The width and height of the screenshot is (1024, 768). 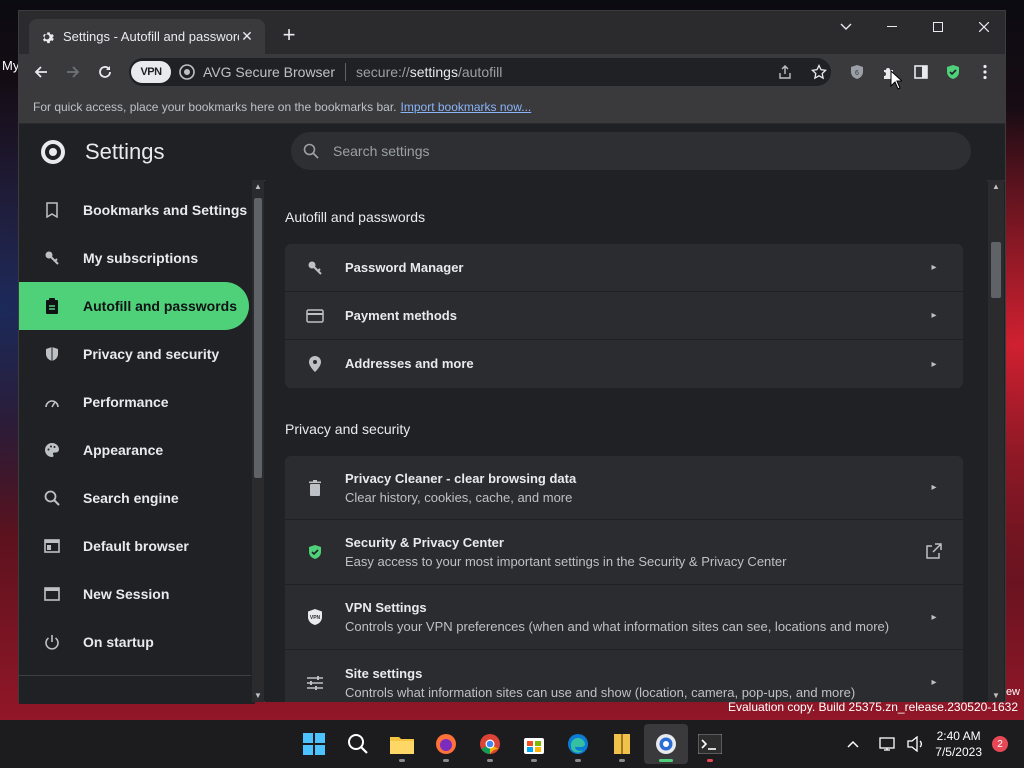 I want to click on taskbar-apps, so click(x=512, y=744).